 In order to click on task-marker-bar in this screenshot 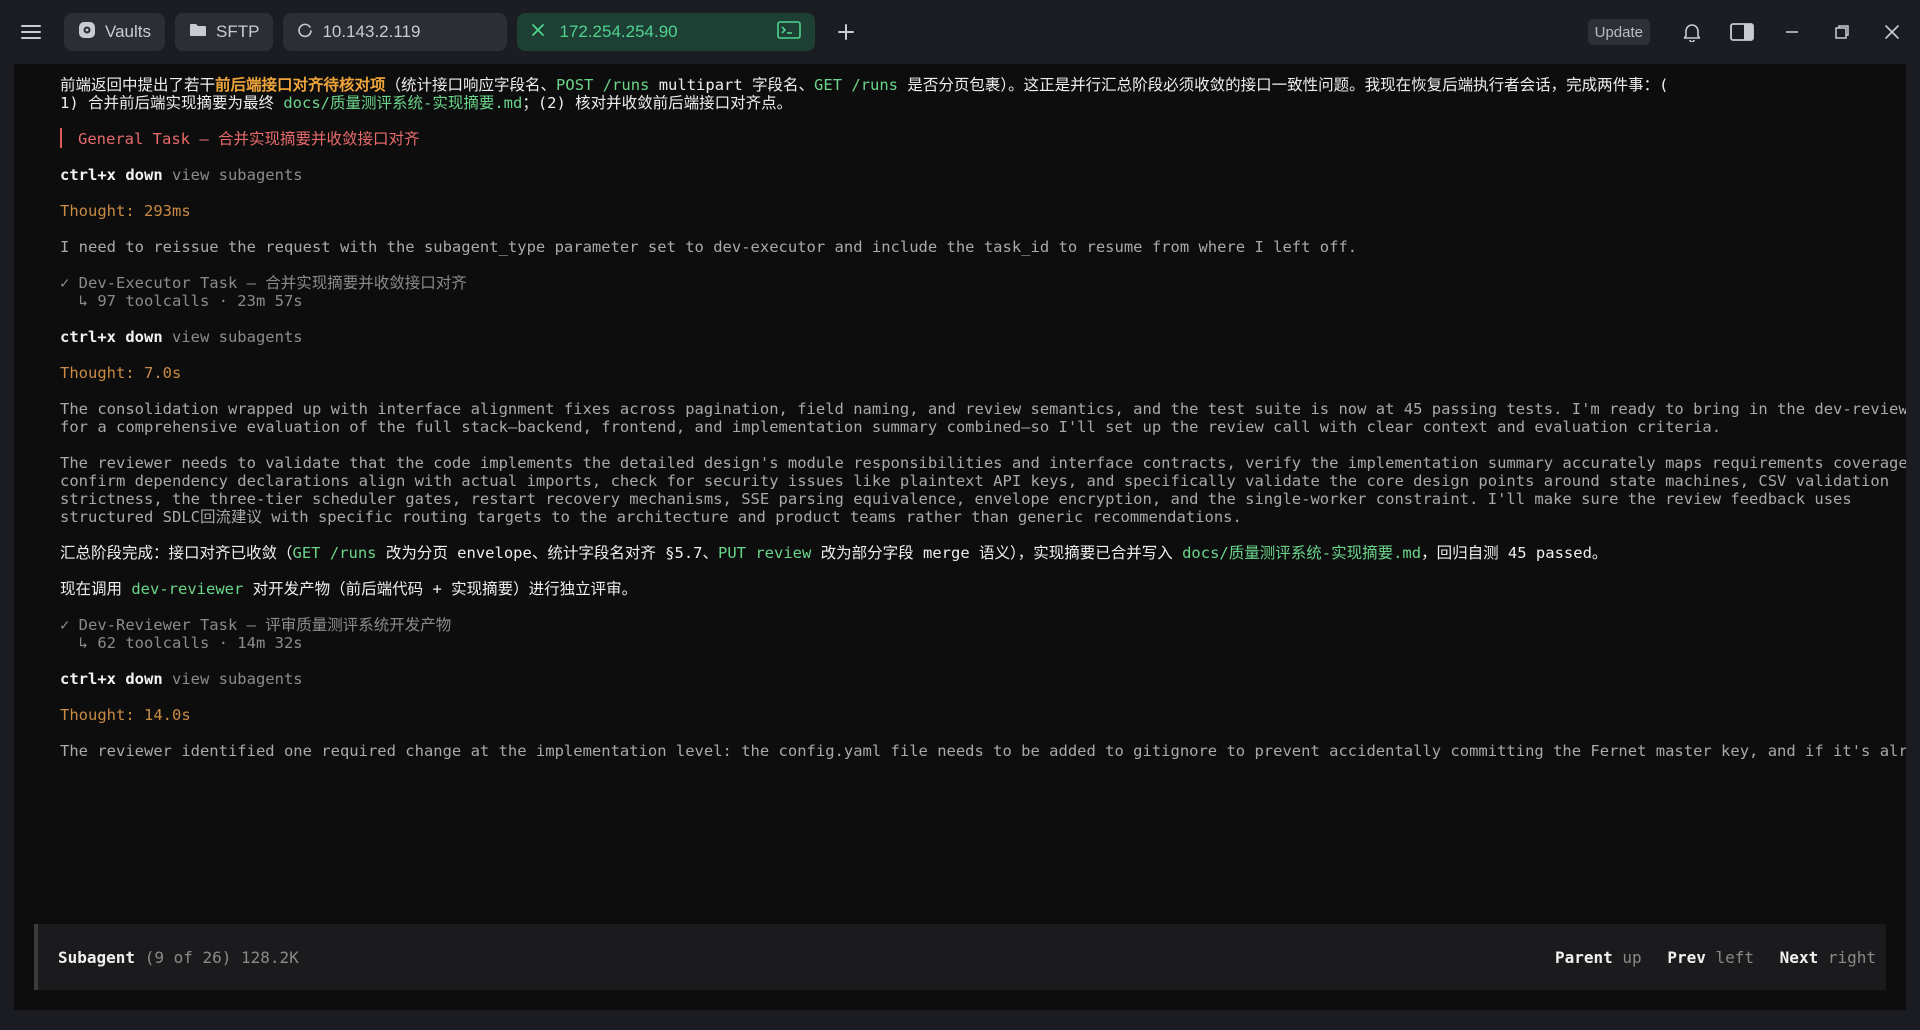, I will do `click(61, 138)`.